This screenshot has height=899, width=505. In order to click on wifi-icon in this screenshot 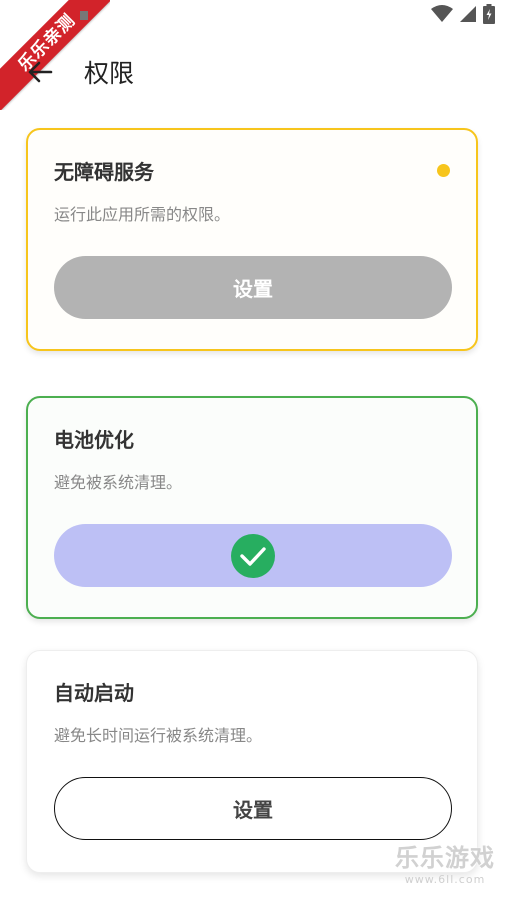, I will do `click(442, 16)`.